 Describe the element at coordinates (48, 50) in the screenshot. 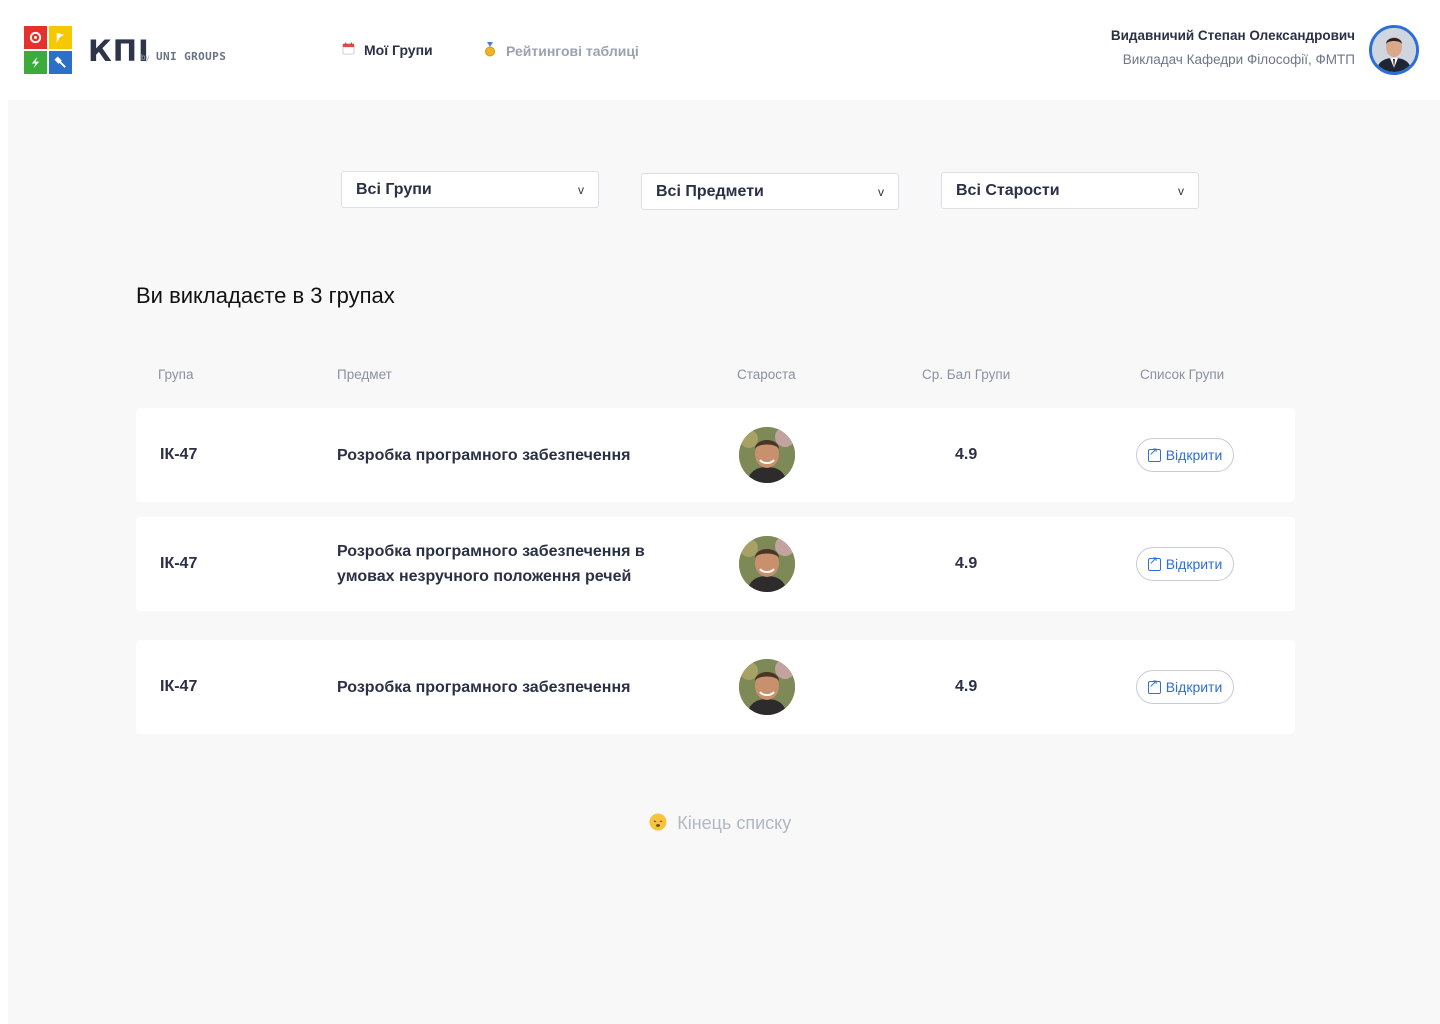

I see `kpi-logo` at that location.